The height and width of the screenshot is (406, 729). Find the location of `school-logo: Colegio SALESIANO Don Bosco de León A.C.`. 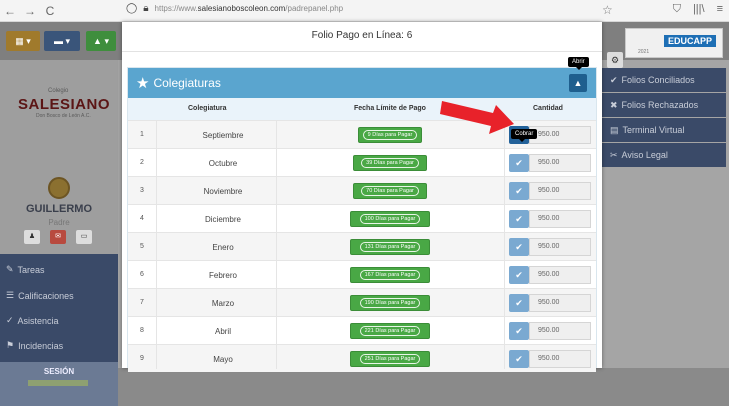

school-logo: Colegio SALESIANO Don Bosco de León A.C. is located at coordinates (64, 103).